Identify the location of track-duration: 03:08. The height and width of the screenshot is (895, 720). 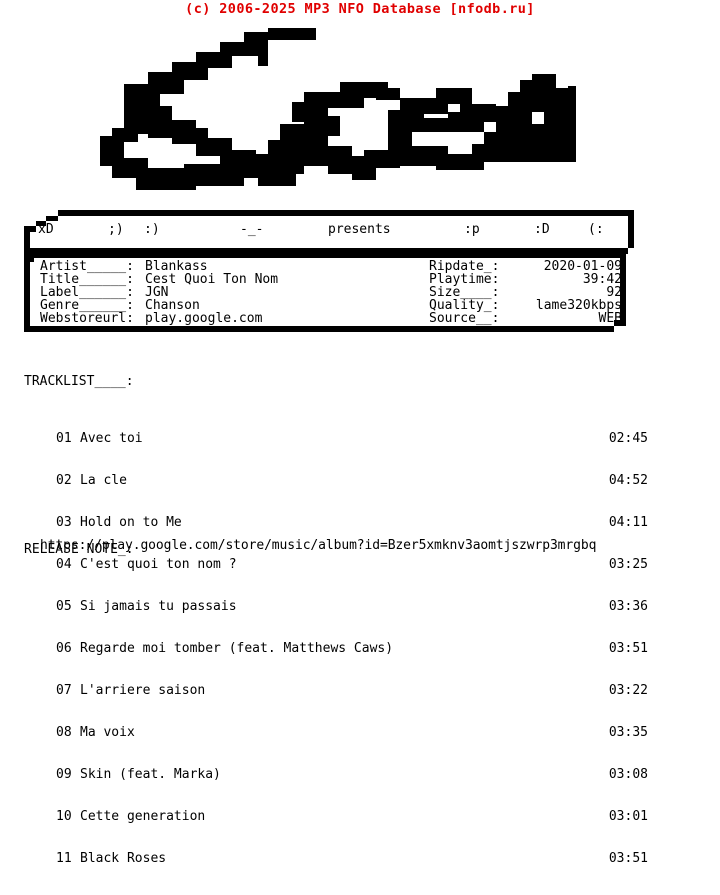
(628, 774).